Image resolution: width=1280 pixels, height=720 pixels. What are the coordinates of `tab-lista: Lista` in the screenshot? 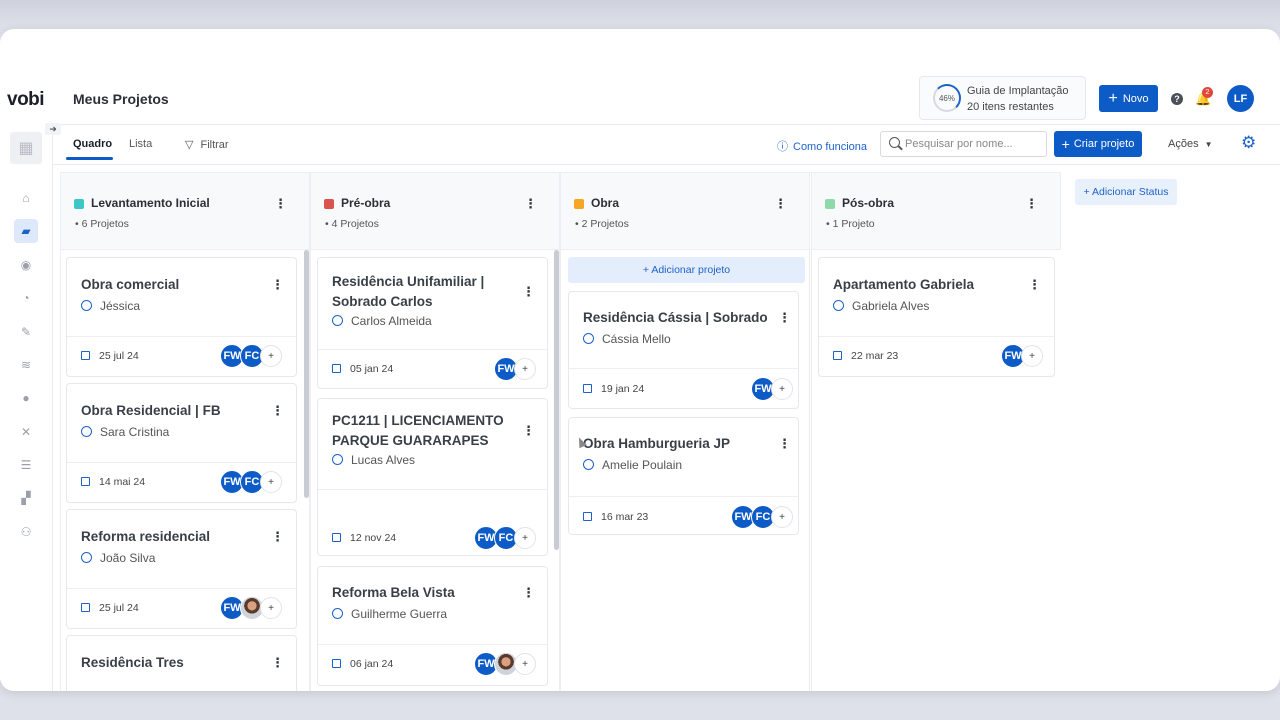 It's located at (140, 144).